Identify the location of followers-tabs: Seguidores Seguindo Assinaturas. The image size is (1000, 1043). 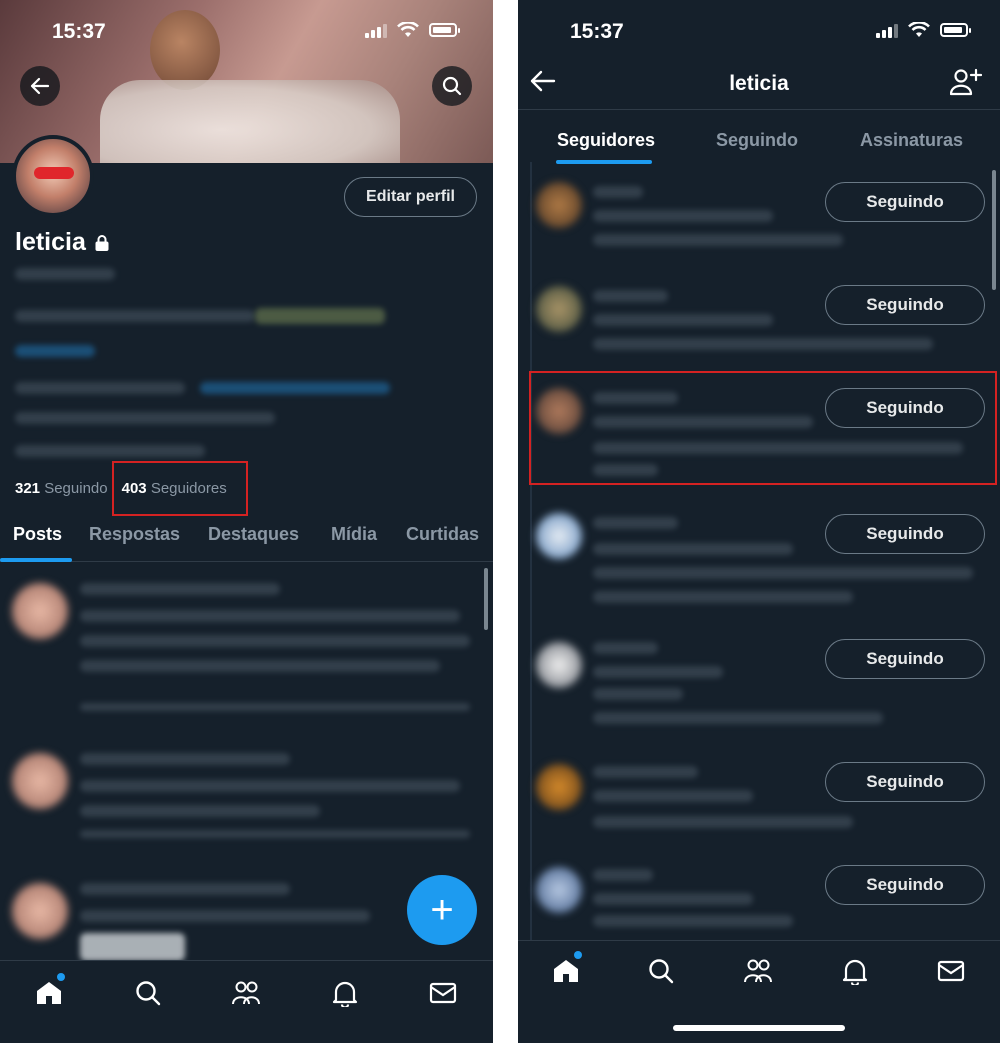
(759, 138).